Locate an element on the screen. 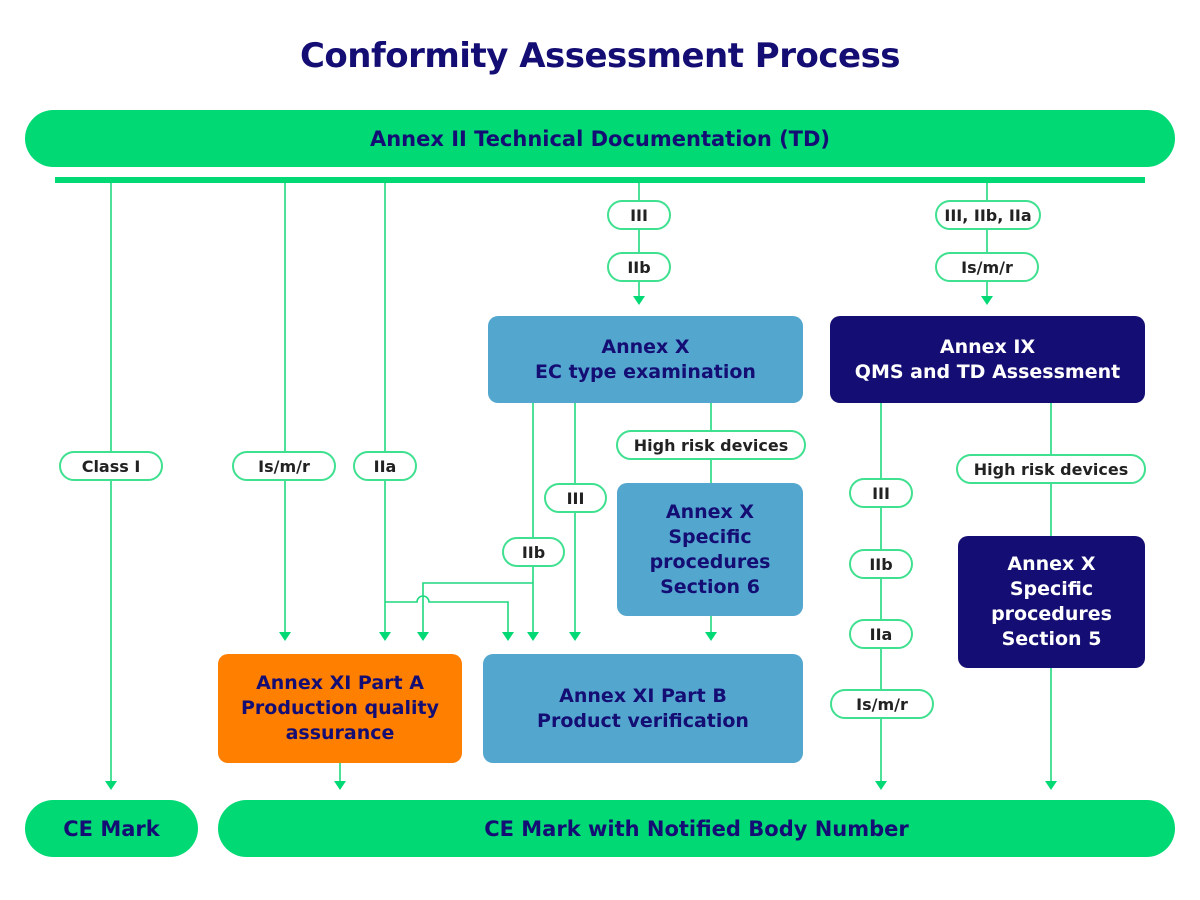 This screenshot has width=1200, height=900. pill-high-risk-devices-mid: High risk devices is located at coordinates (711, 445).